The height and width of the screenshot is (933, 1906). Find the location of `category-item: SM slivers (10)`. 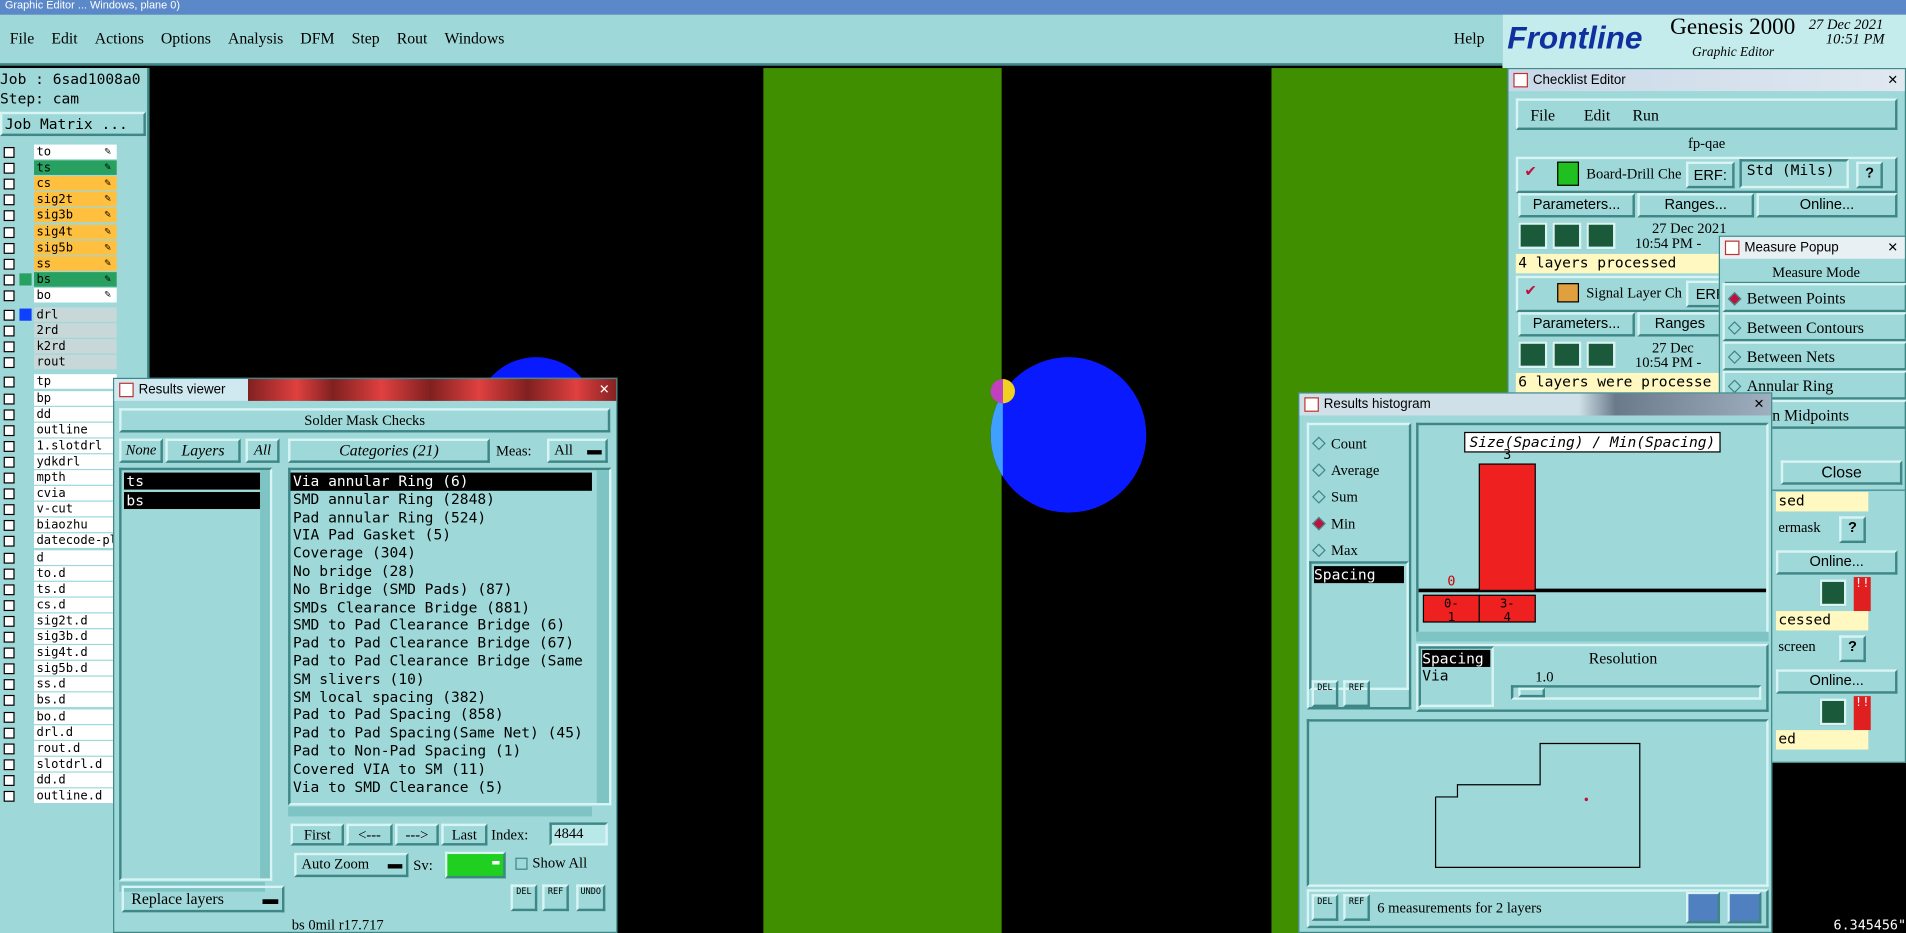

category-item: SM slivers (10) is located at coordinates (441, 679).